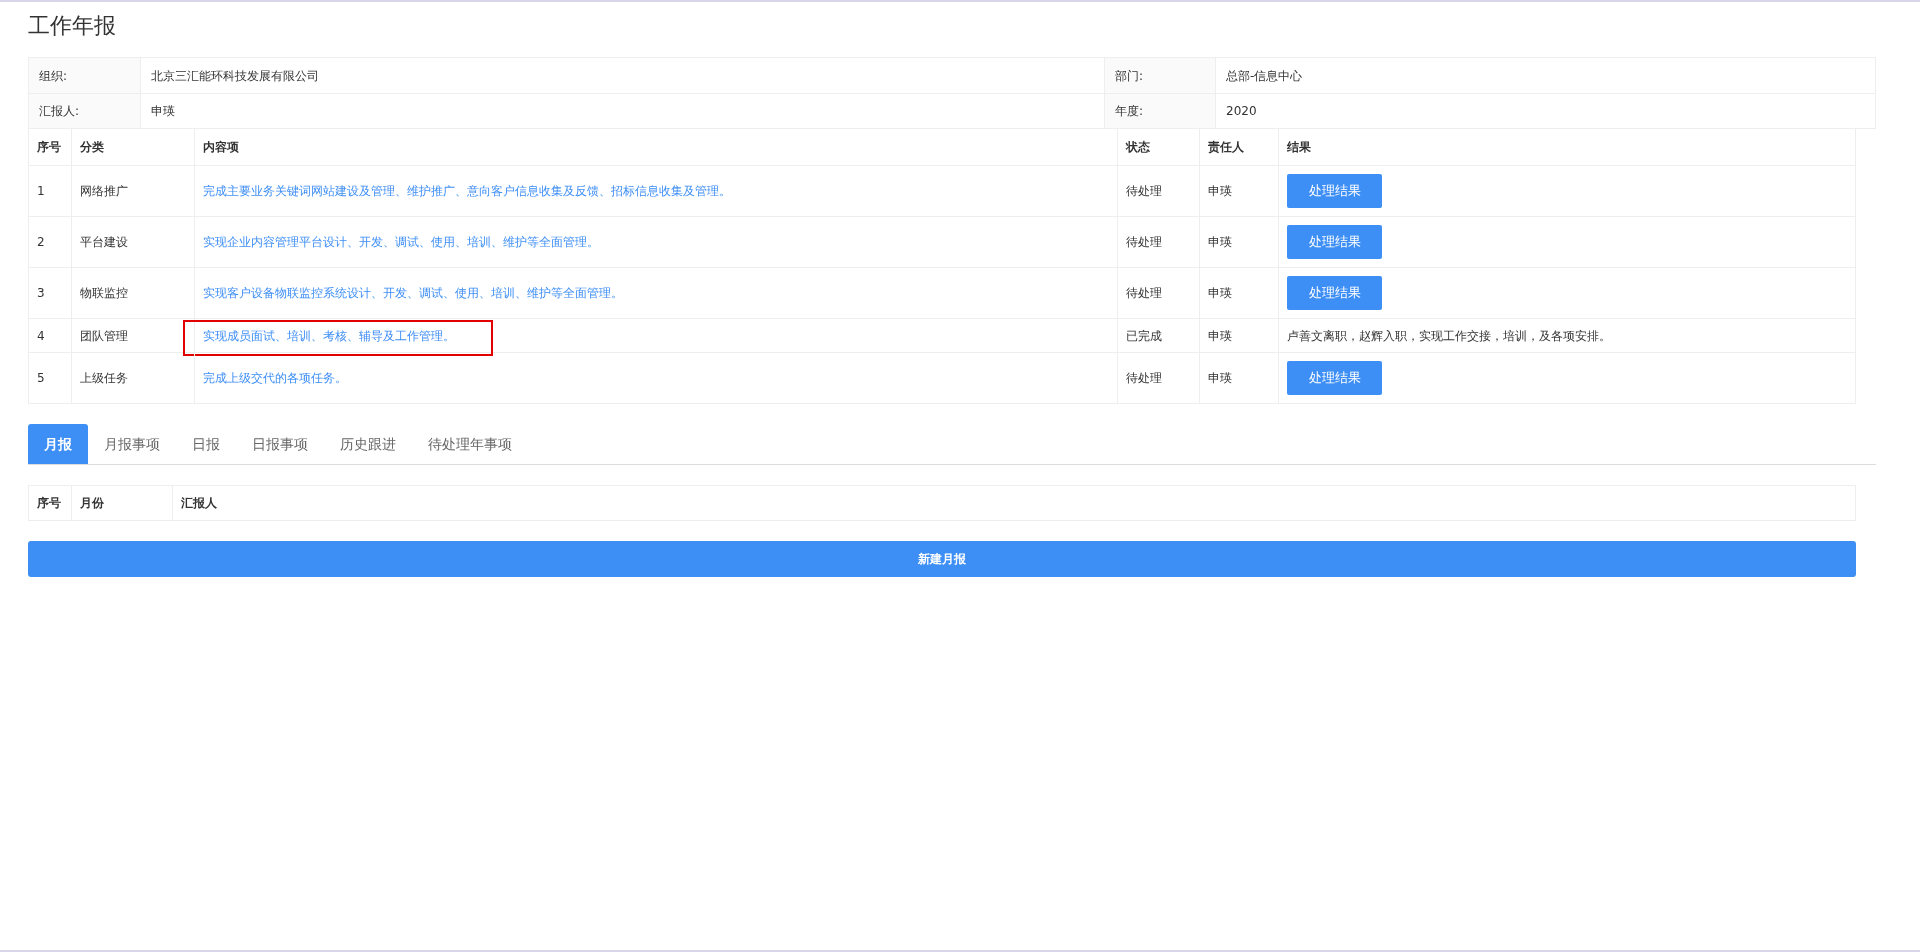 The width and height of the screenshot is (1920, 952). I want to click on field-label: 部门:, so click(1129, 76).